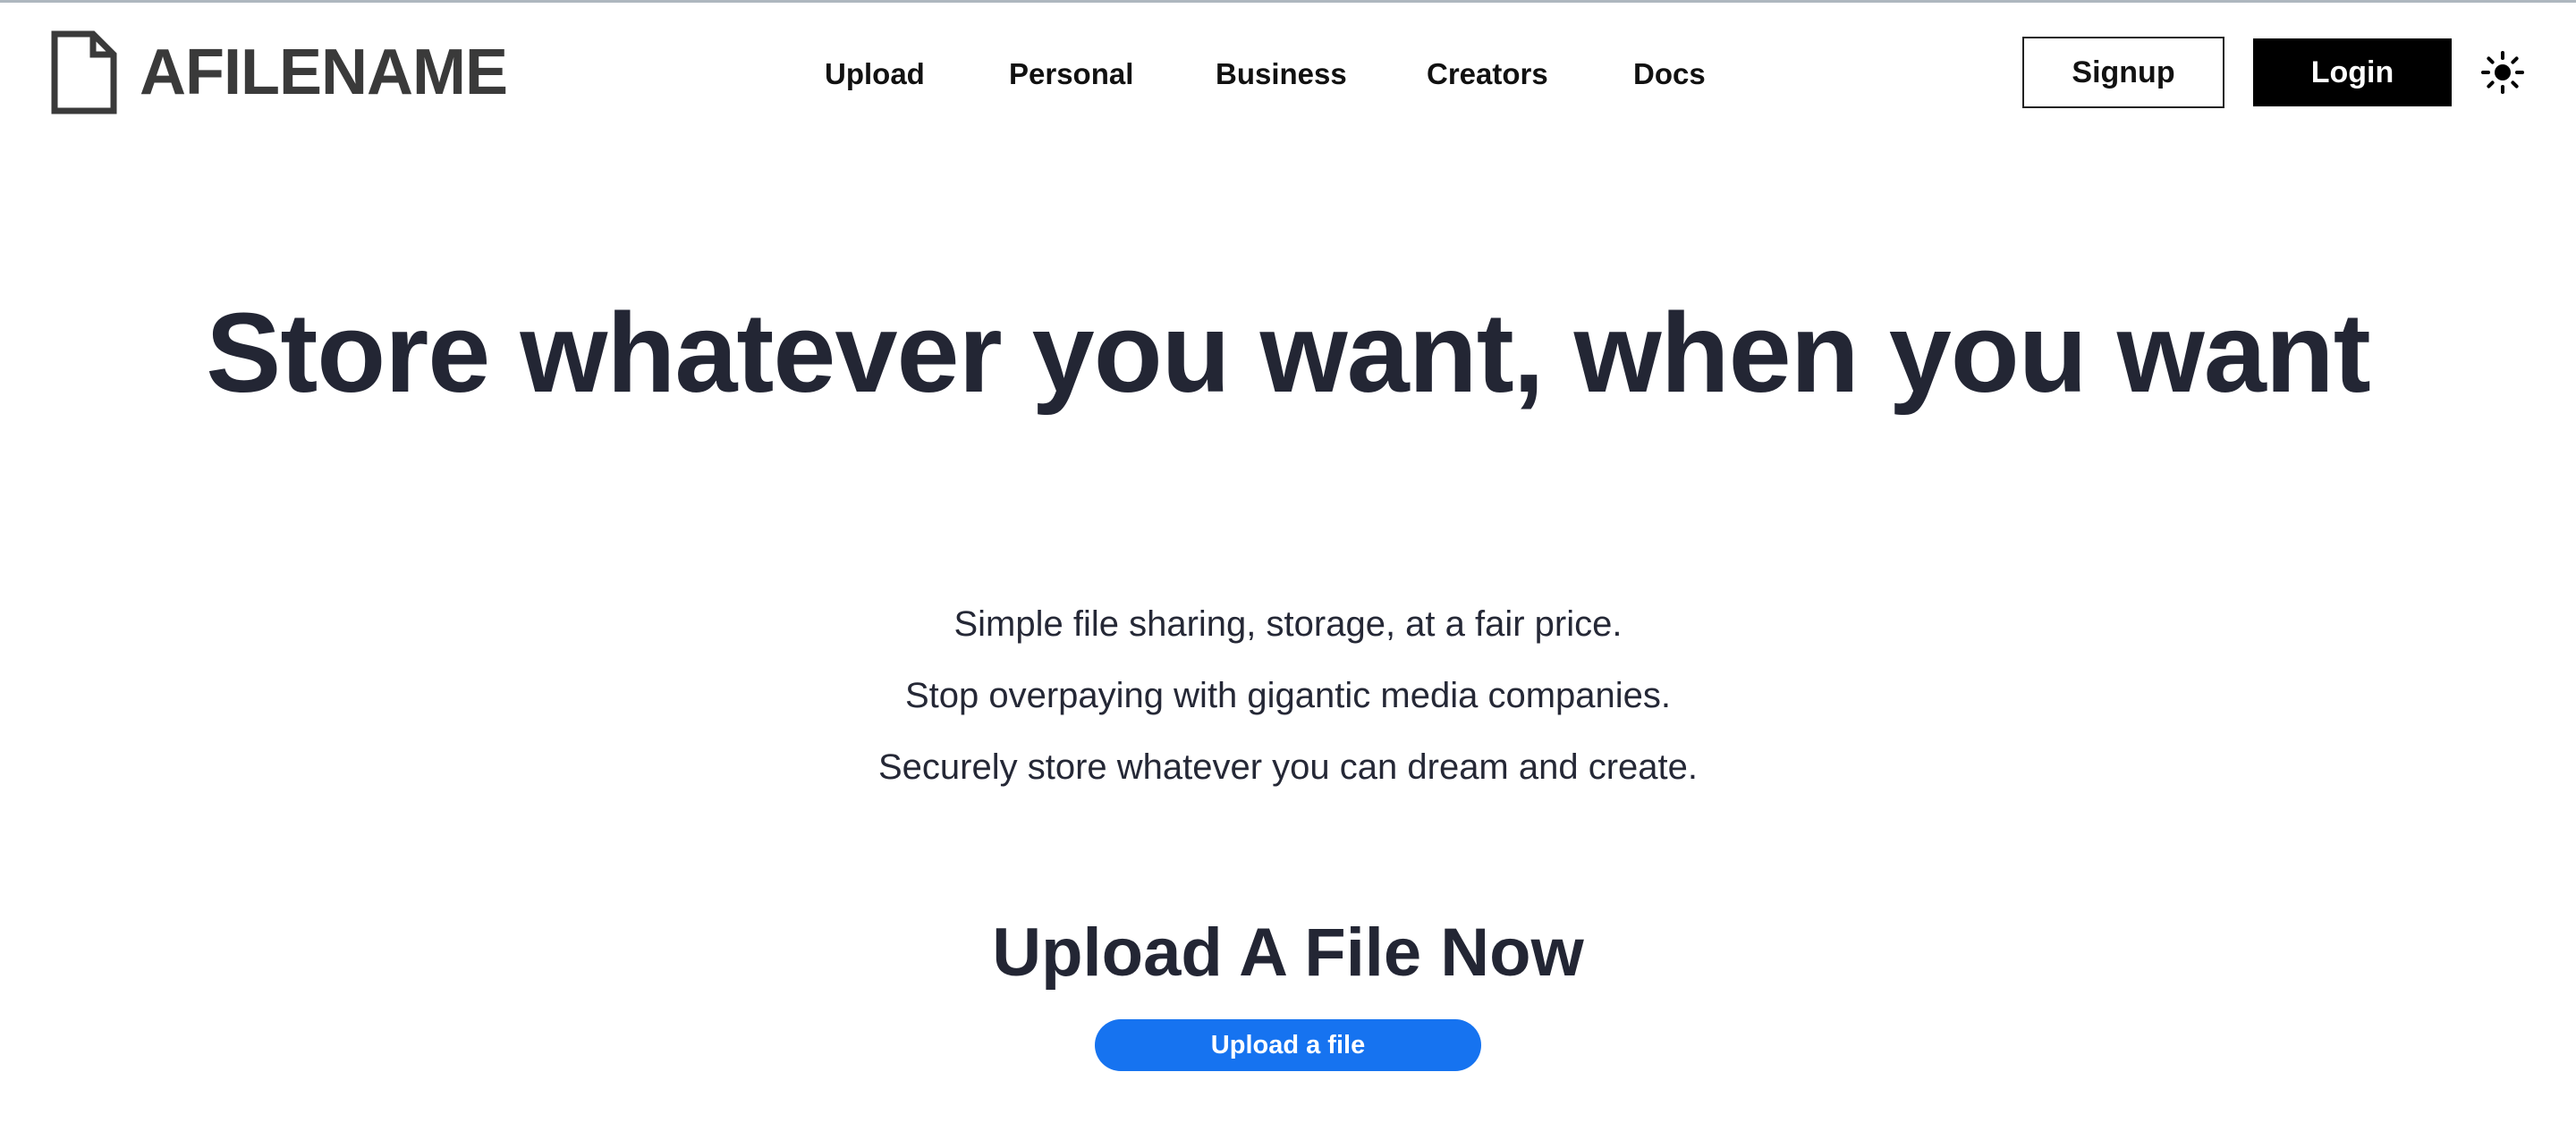 The width and height of the screenshot is (2576, 1148). I want to click on theme-toggle-button, so click(2502, 72).